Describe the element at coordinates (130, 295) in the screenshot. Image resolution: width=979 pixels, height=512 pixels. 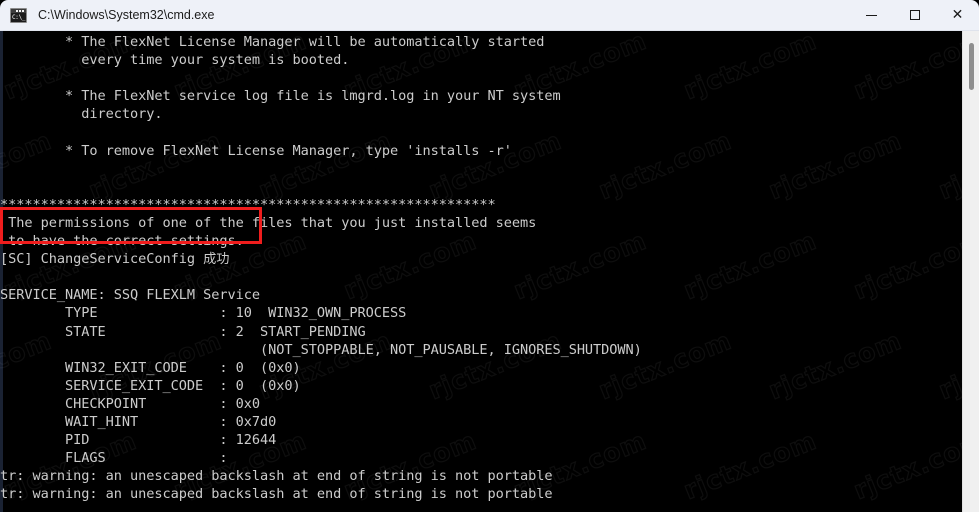
I see `console-line: SERVICE_NAME: SSQ FLEXLM Service` at that location.